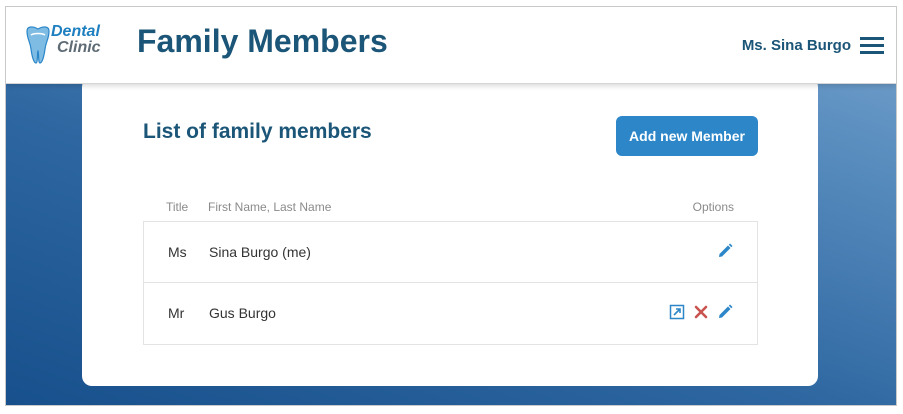  Describe the element at coordinates (177, 252) in the screenshot. I see `cell-title: Ms` at that location.